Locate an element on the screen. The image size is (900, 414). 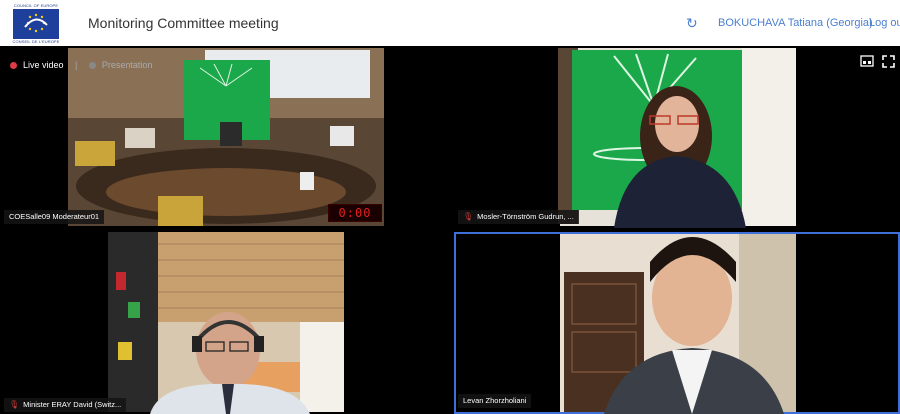
participant-name: Levan Zhorzholiani is located at coordinates (495, 400).